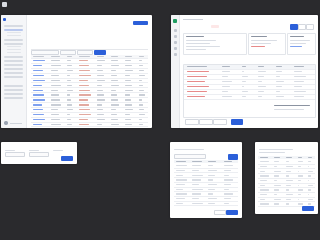 The width and height of the screenshot is (320, 240). I want to click on sidebar-item-active, so click(13, 30).